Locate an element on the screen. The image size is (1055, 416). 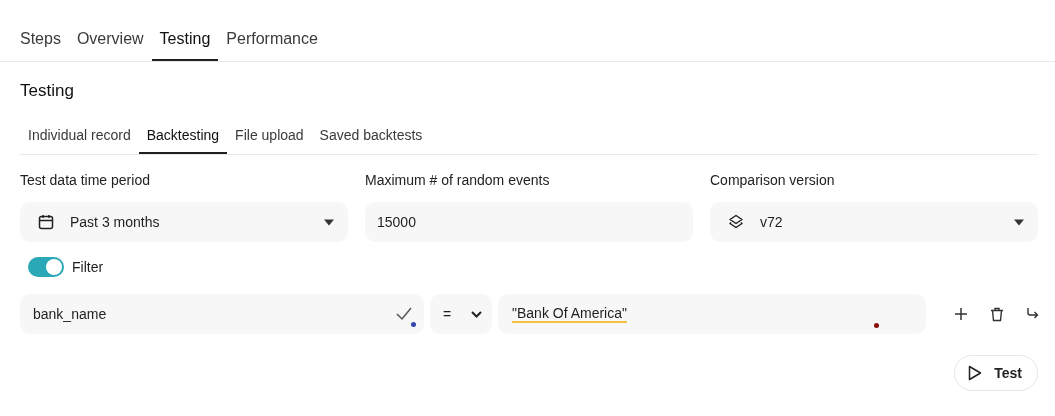
dropdown: = is located at coordinates (461, 314).